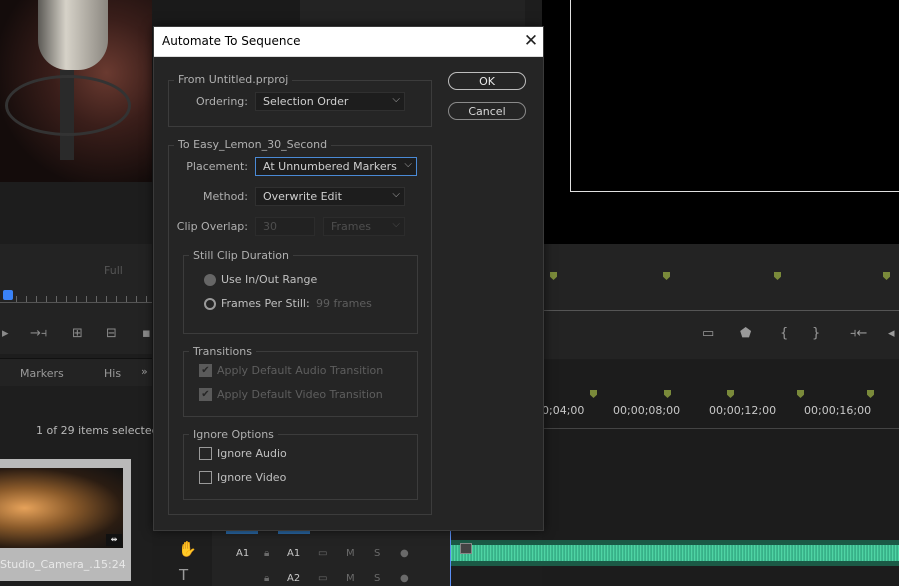 Image resolution: width=899 pixels, height=586 pixels. Describe the element at coordinates (210, 304) in the screenshot. I see `frames-per-still-radio` at that location.